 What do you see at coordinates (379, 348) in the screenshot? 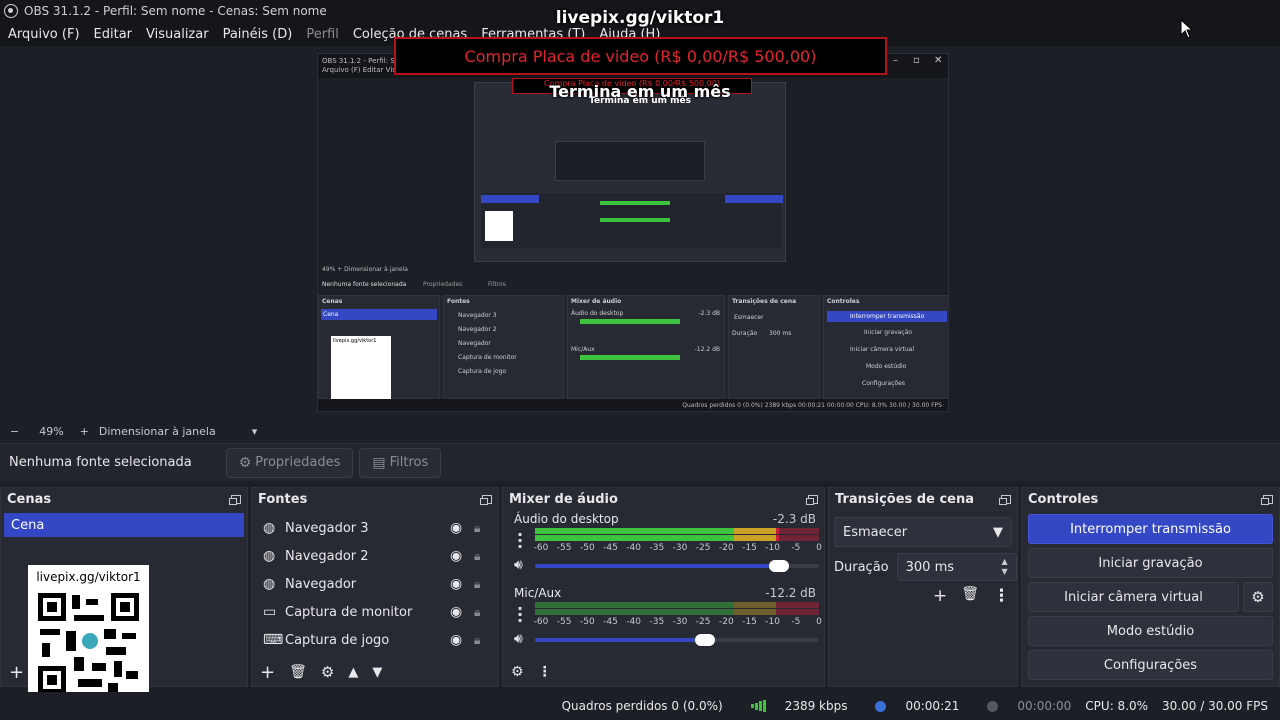
I see `nested-scenes-dock: Cenas Cena livepix.gg/viktor1` at bounding box center [379, 348].